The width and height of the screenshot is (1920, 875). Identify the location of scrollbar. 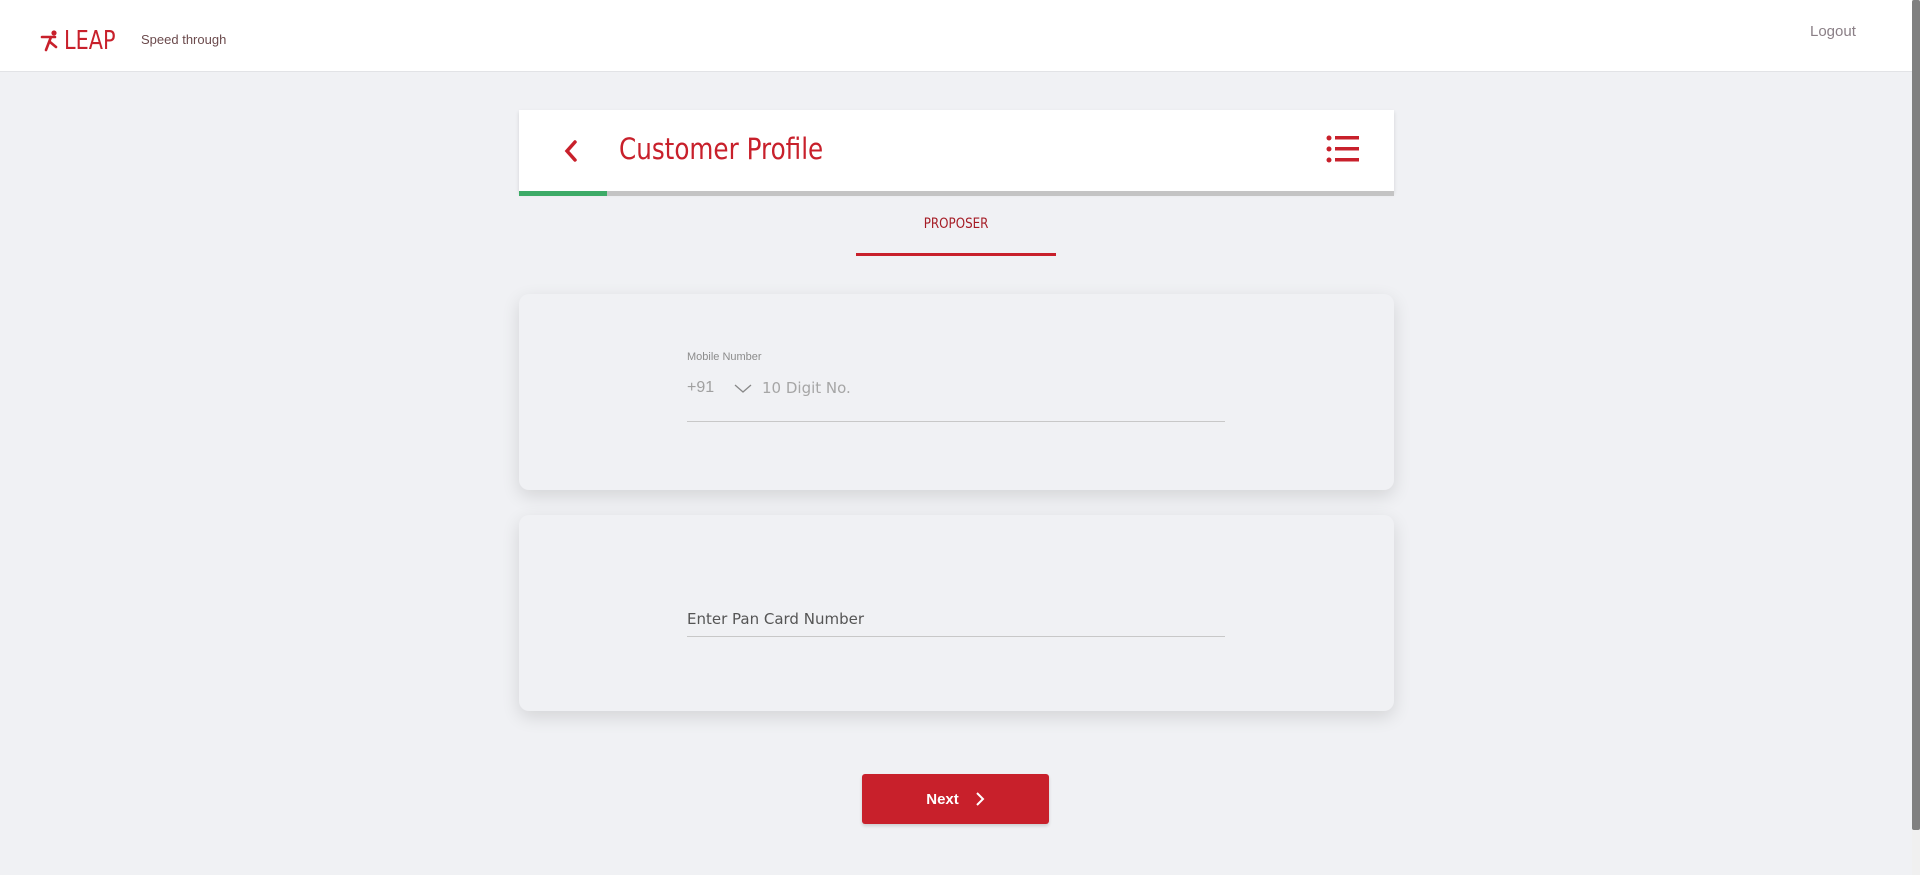
(1916, 437).